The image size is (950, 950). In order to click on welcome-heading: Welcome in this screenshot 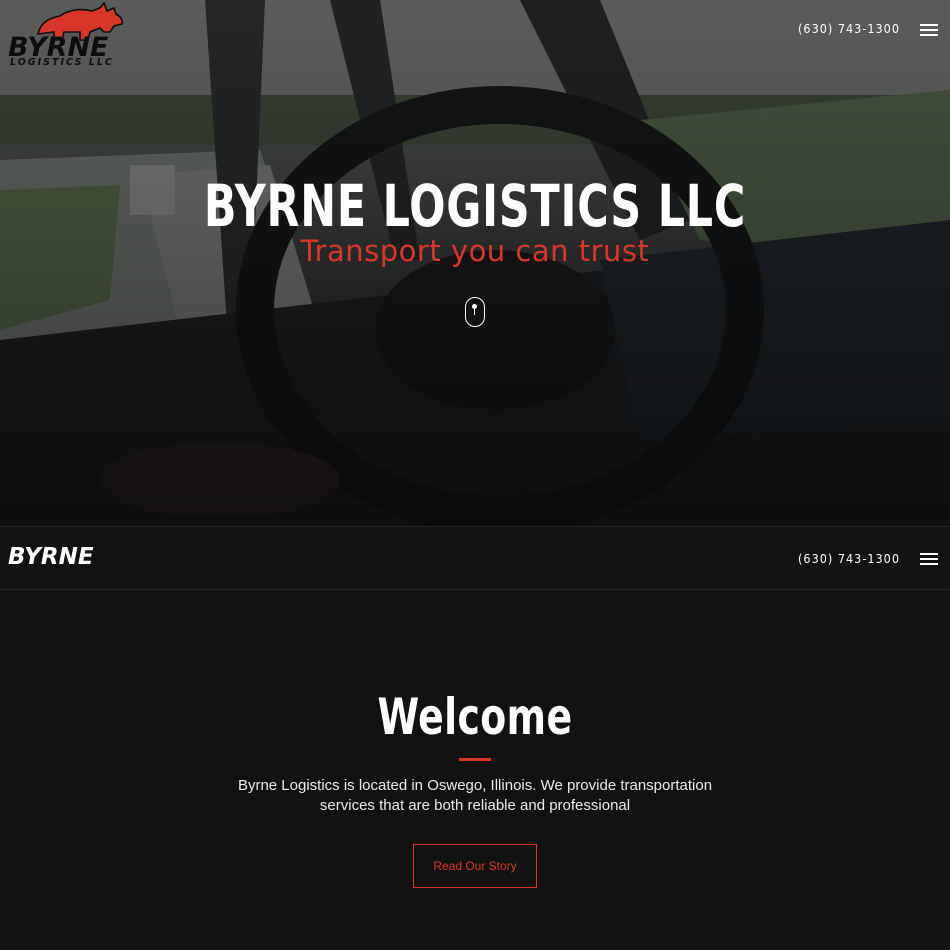, I will do `click(475, 717)`.